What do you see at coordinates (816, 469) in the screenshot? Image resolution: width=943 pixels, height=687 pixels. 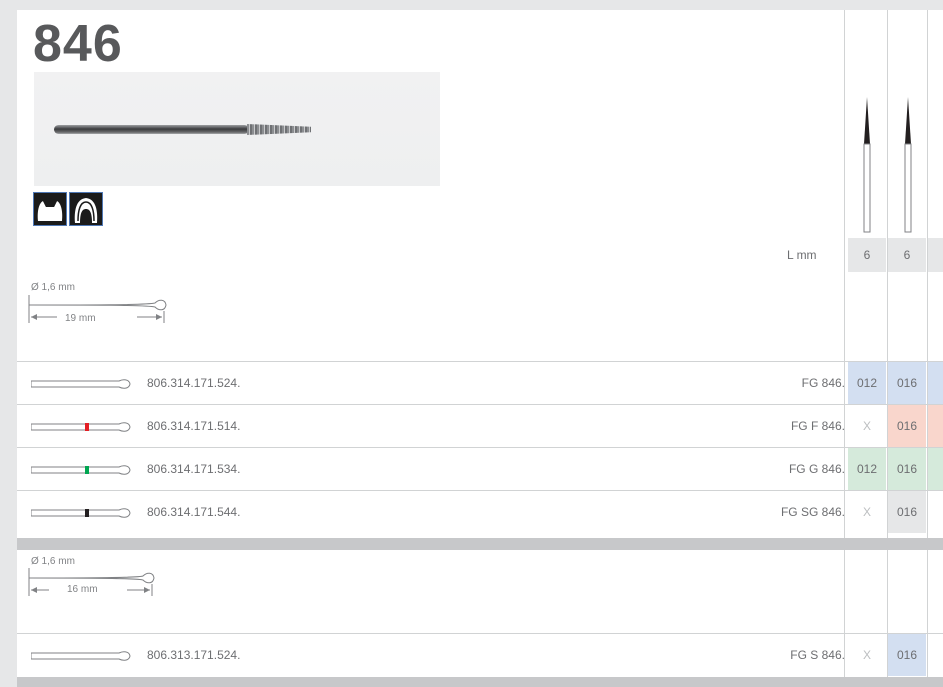 I see `fg-code: FG G 846.` at bounding box center [816, 469].